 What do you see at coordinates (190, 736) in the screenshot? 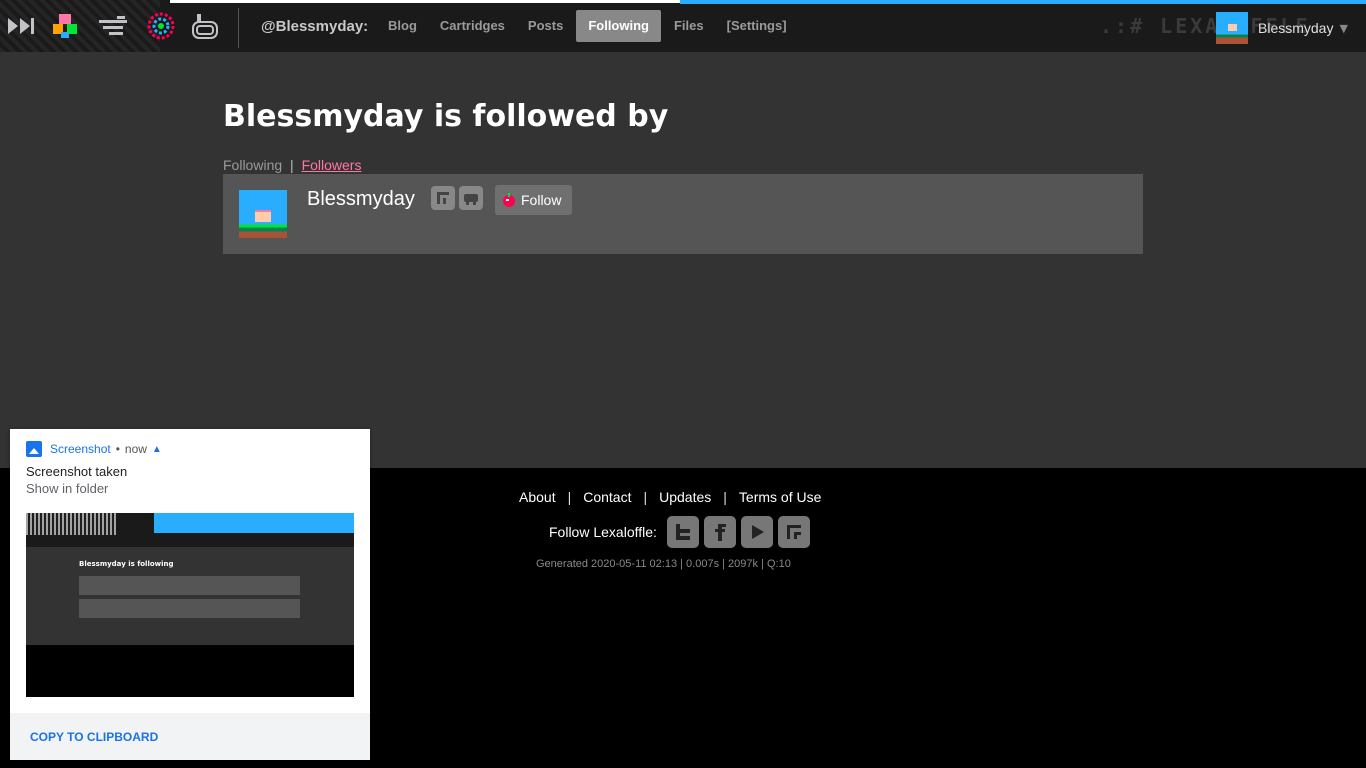
I see `notification-actions: COPY TO CLIPBOARD` at bounding box center [190, 736].